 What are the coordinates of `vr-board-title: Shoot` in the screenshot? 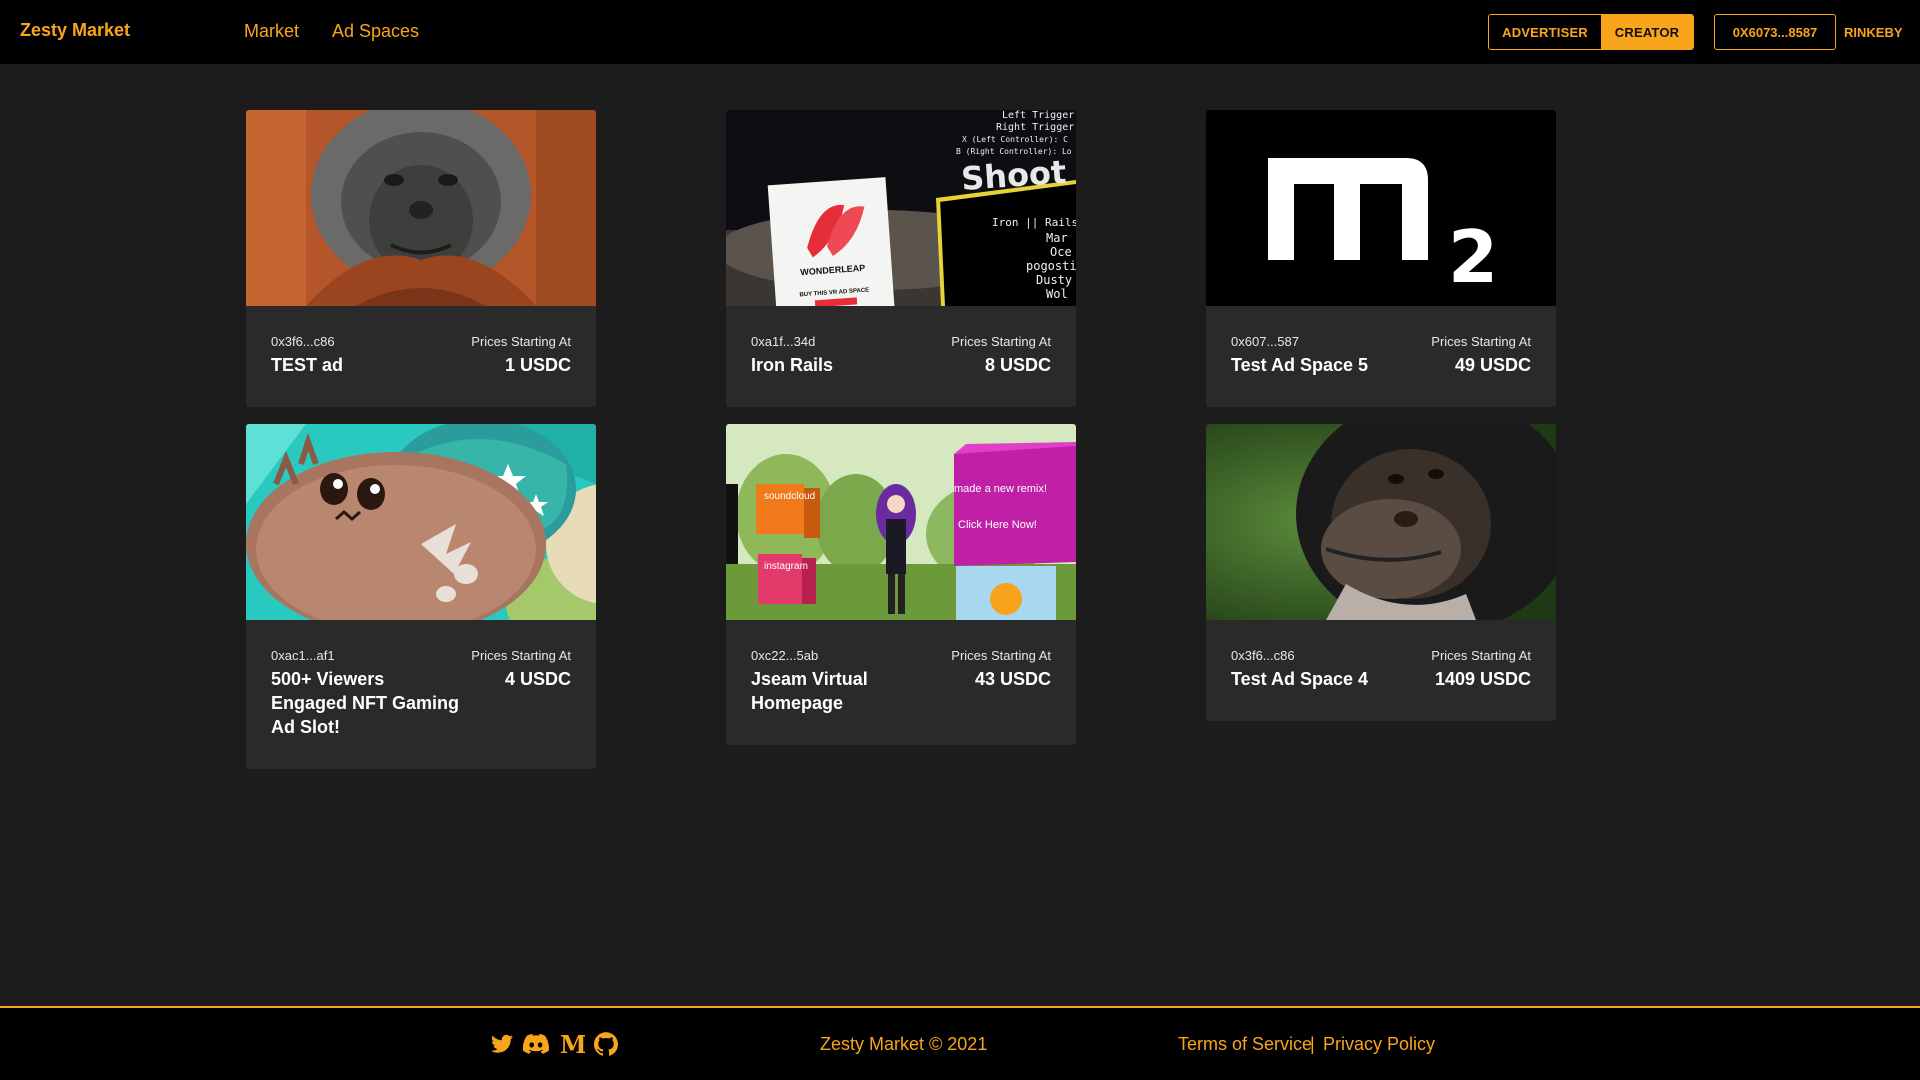 It's located at (1013, 175).